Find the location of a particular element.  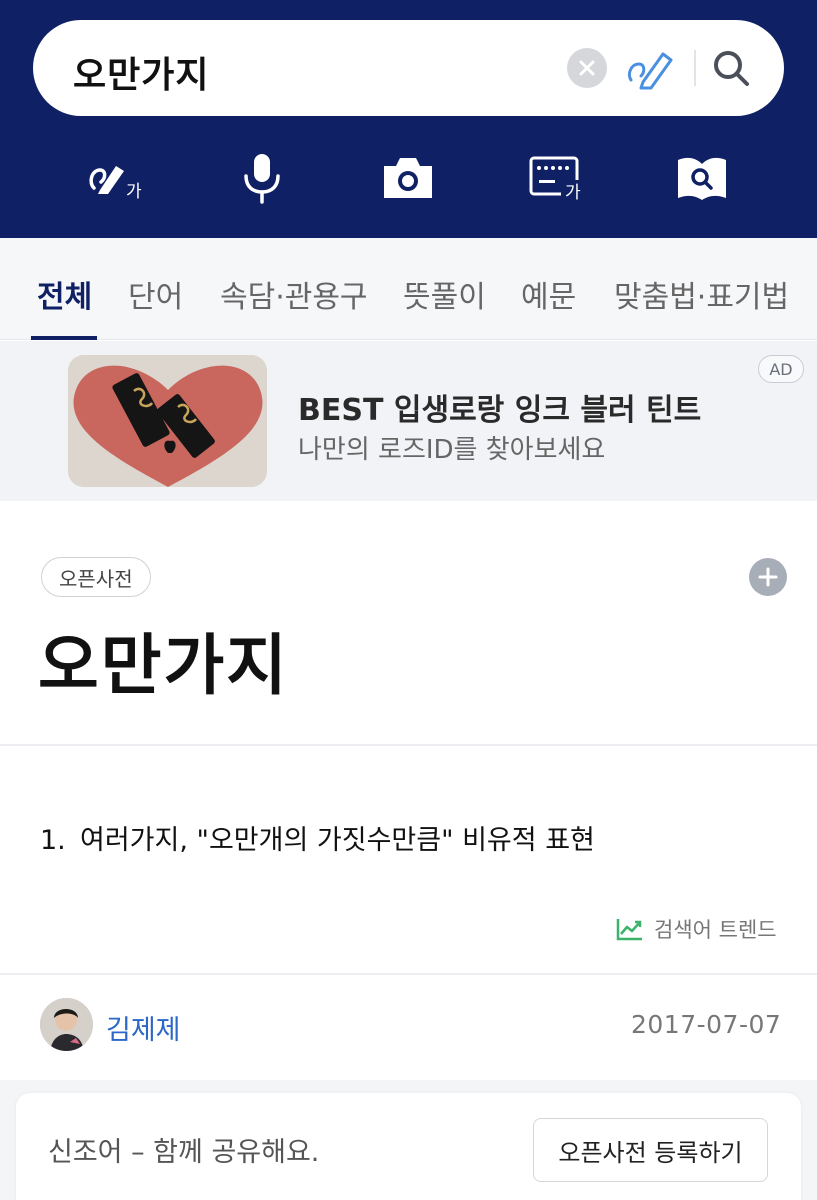

search-icon is located at coordinates (731, 68).